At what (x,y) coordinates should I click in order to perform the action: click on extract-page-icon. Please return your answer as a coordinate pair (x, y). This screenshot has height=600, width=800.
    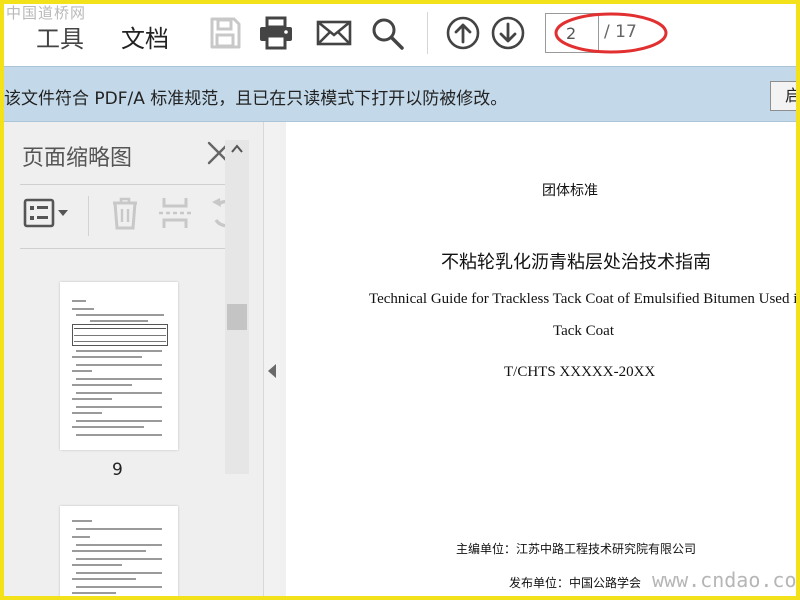
    Looking at the image, I should click on (175, 213).